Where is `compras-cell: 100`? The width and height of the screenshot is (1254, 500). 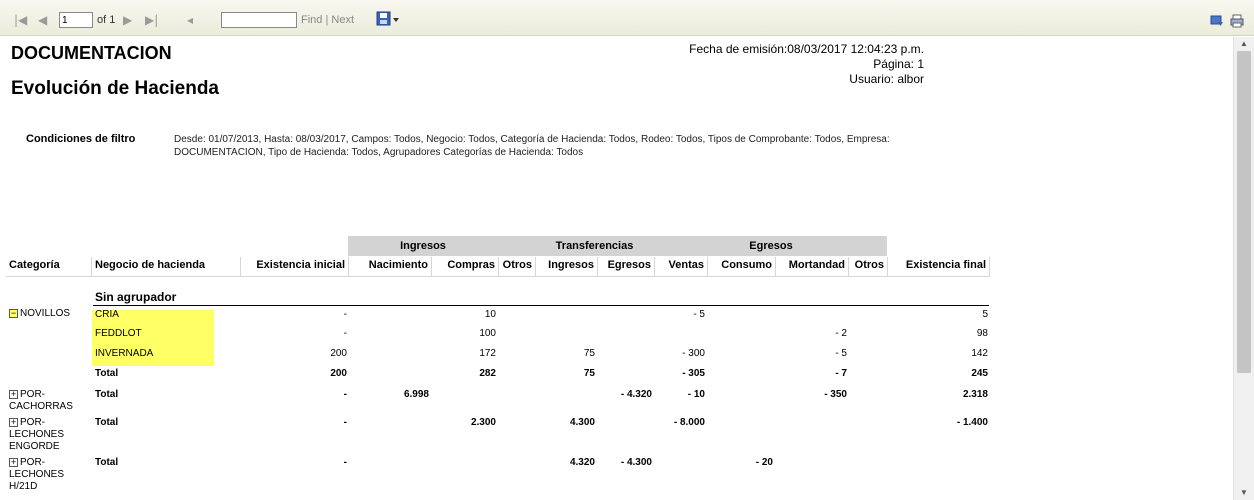 compras-cell: 100 is located at coordinates (487, 333).